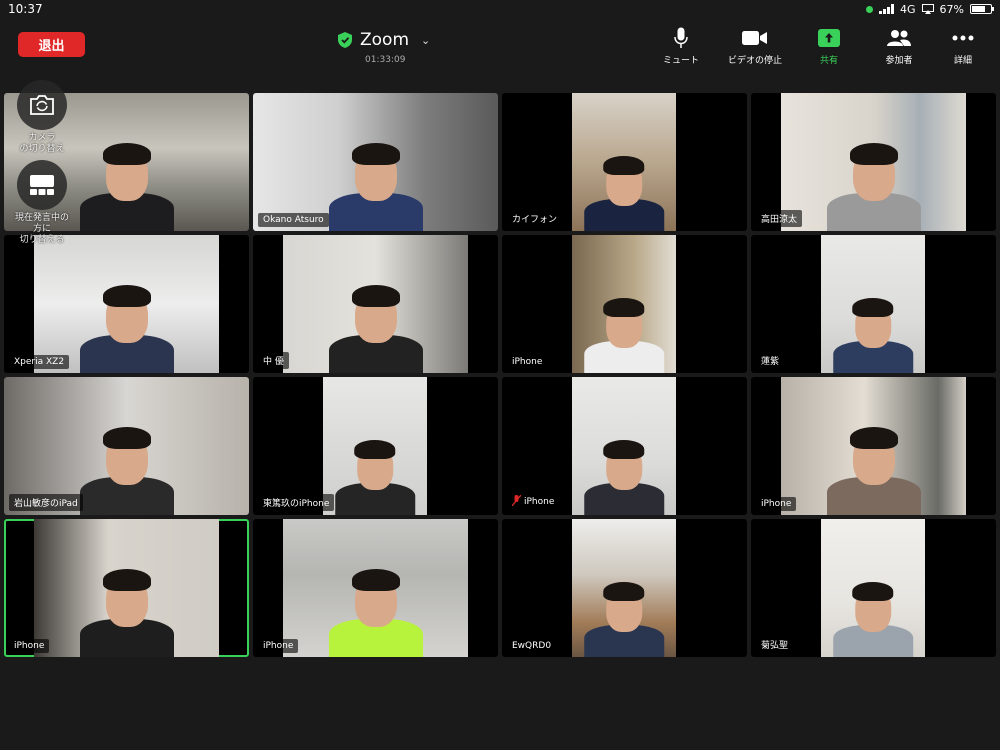 Image resolution: width=1000 pixels, height=750 pixels. I want to click on participant-name-label: 蓮紫, so click(770, 360).